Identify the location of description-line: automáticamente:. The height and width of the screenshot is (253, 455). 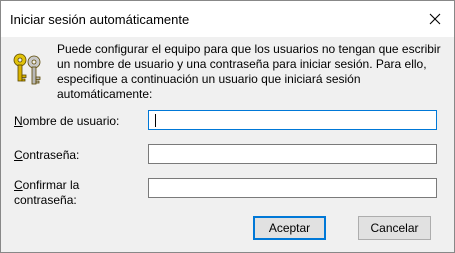
(105, 94).